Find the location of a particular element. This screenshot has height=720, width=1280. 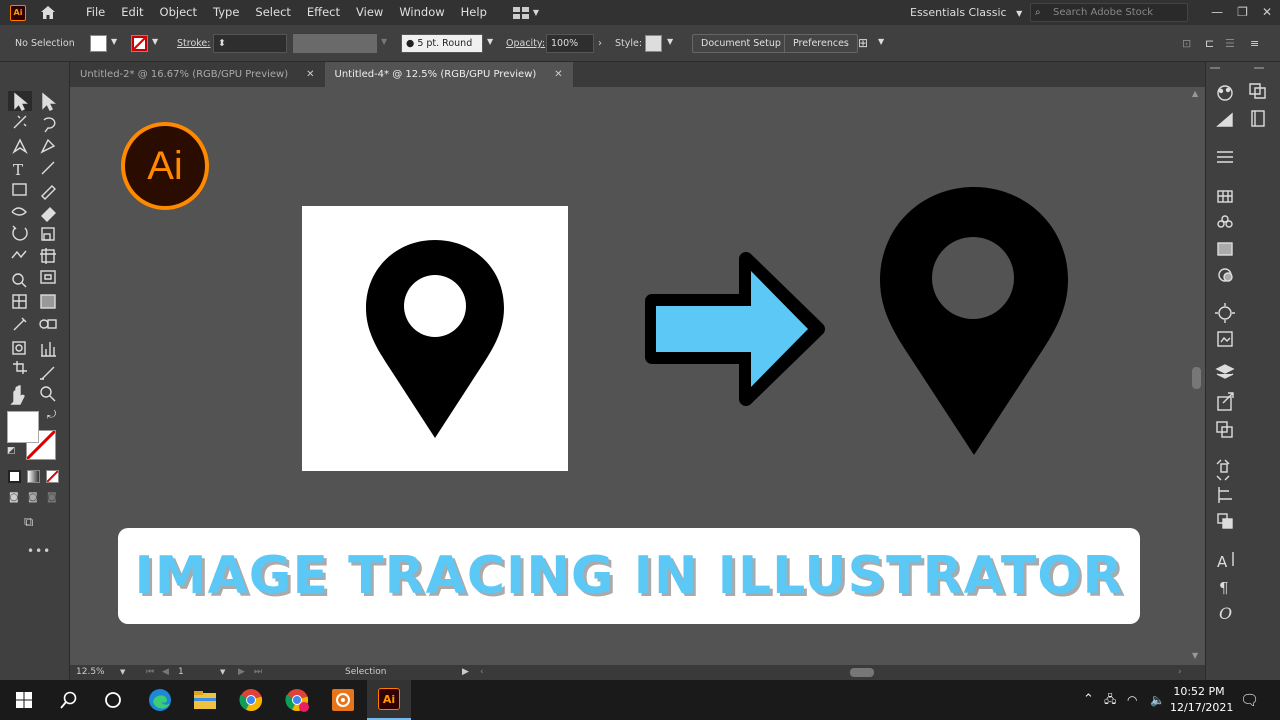

tab-untitled-4: Untitled-4* @ 12.5% (RGB/GPU Preview) ✕ is located at coordinates (448, 74).